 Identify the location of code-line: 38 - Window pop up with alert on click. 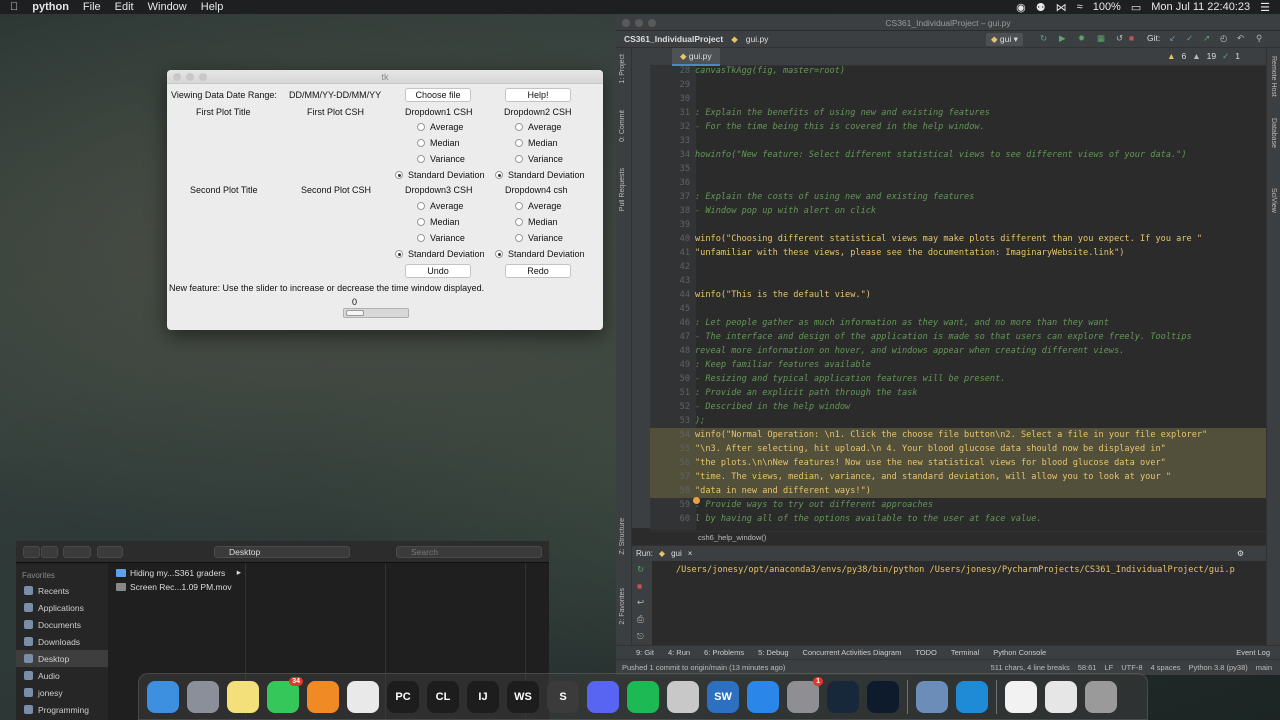
(958, 211).